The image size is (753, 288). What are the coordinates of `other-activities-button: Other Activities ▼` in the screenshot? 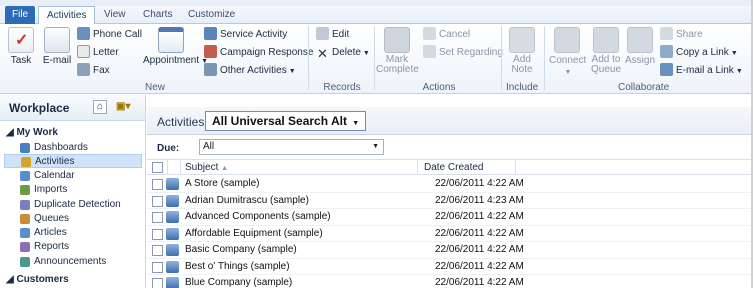 It's located at (250, 71).